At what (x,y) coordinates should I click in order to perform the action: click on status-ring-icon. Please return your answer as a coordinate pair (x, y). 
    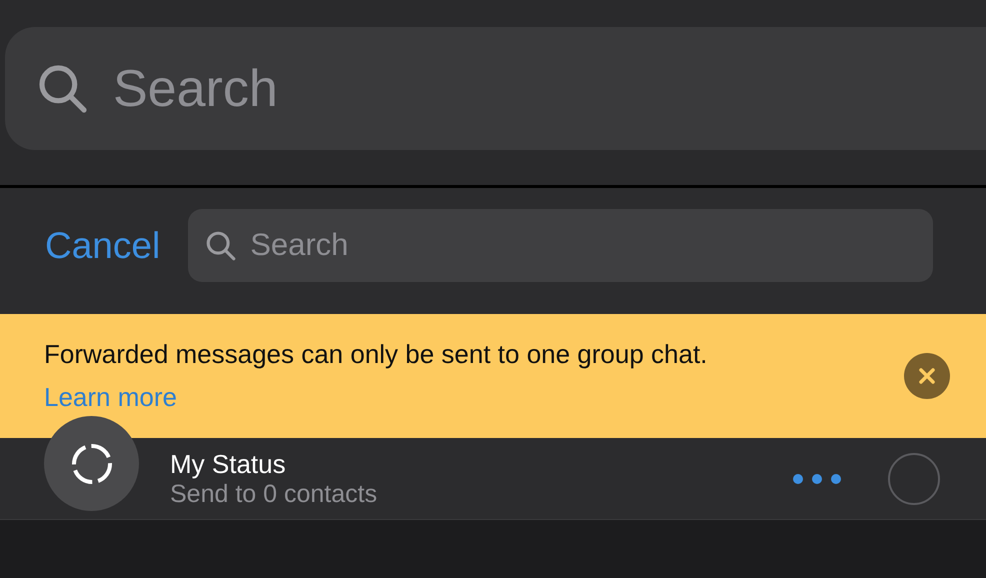
    Looking at the image, I should click on (92, 464).